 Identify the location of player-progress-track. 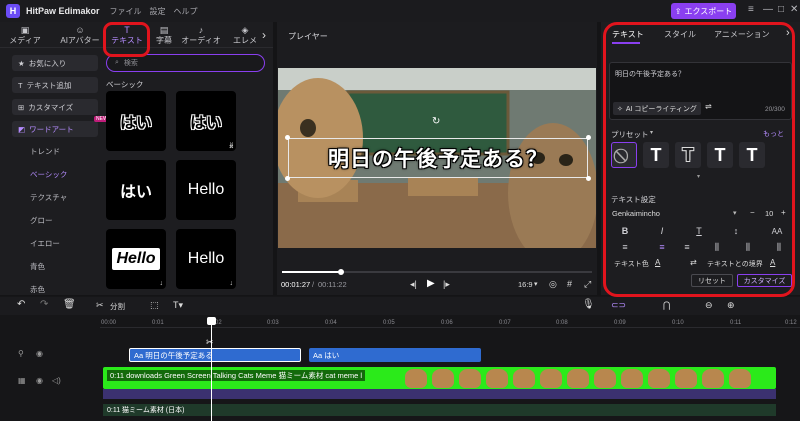
(437, 272).